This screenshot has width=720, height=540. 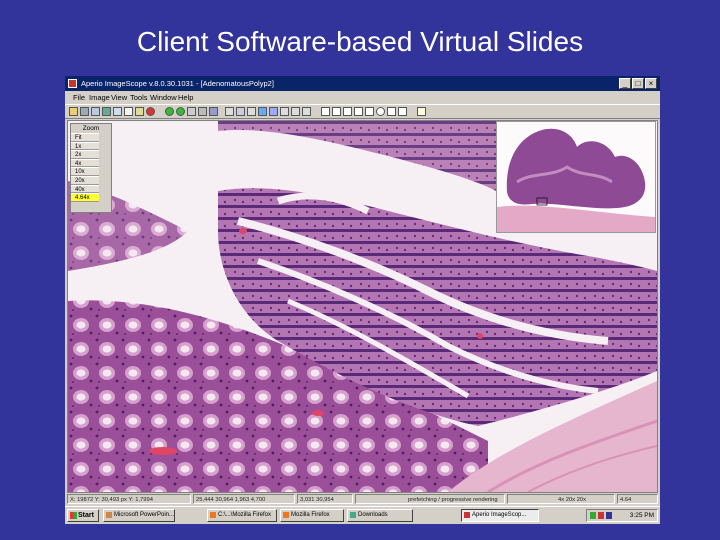 I want to click on downloads-icon, so click(x=353, y=515).